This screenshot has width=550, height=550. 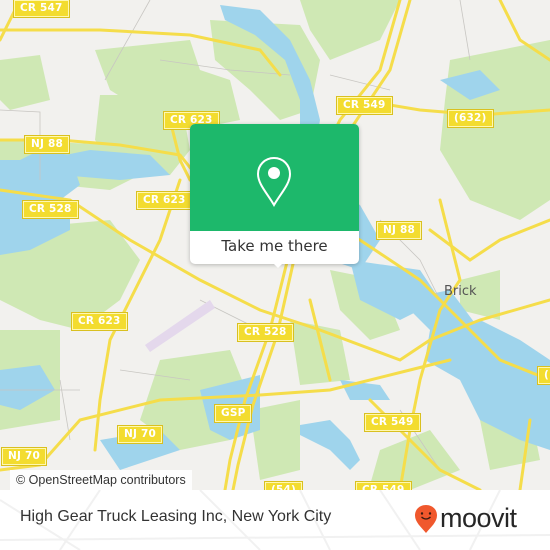 I want to click on moovit-logo: moovit, so click(x=465, y=518).